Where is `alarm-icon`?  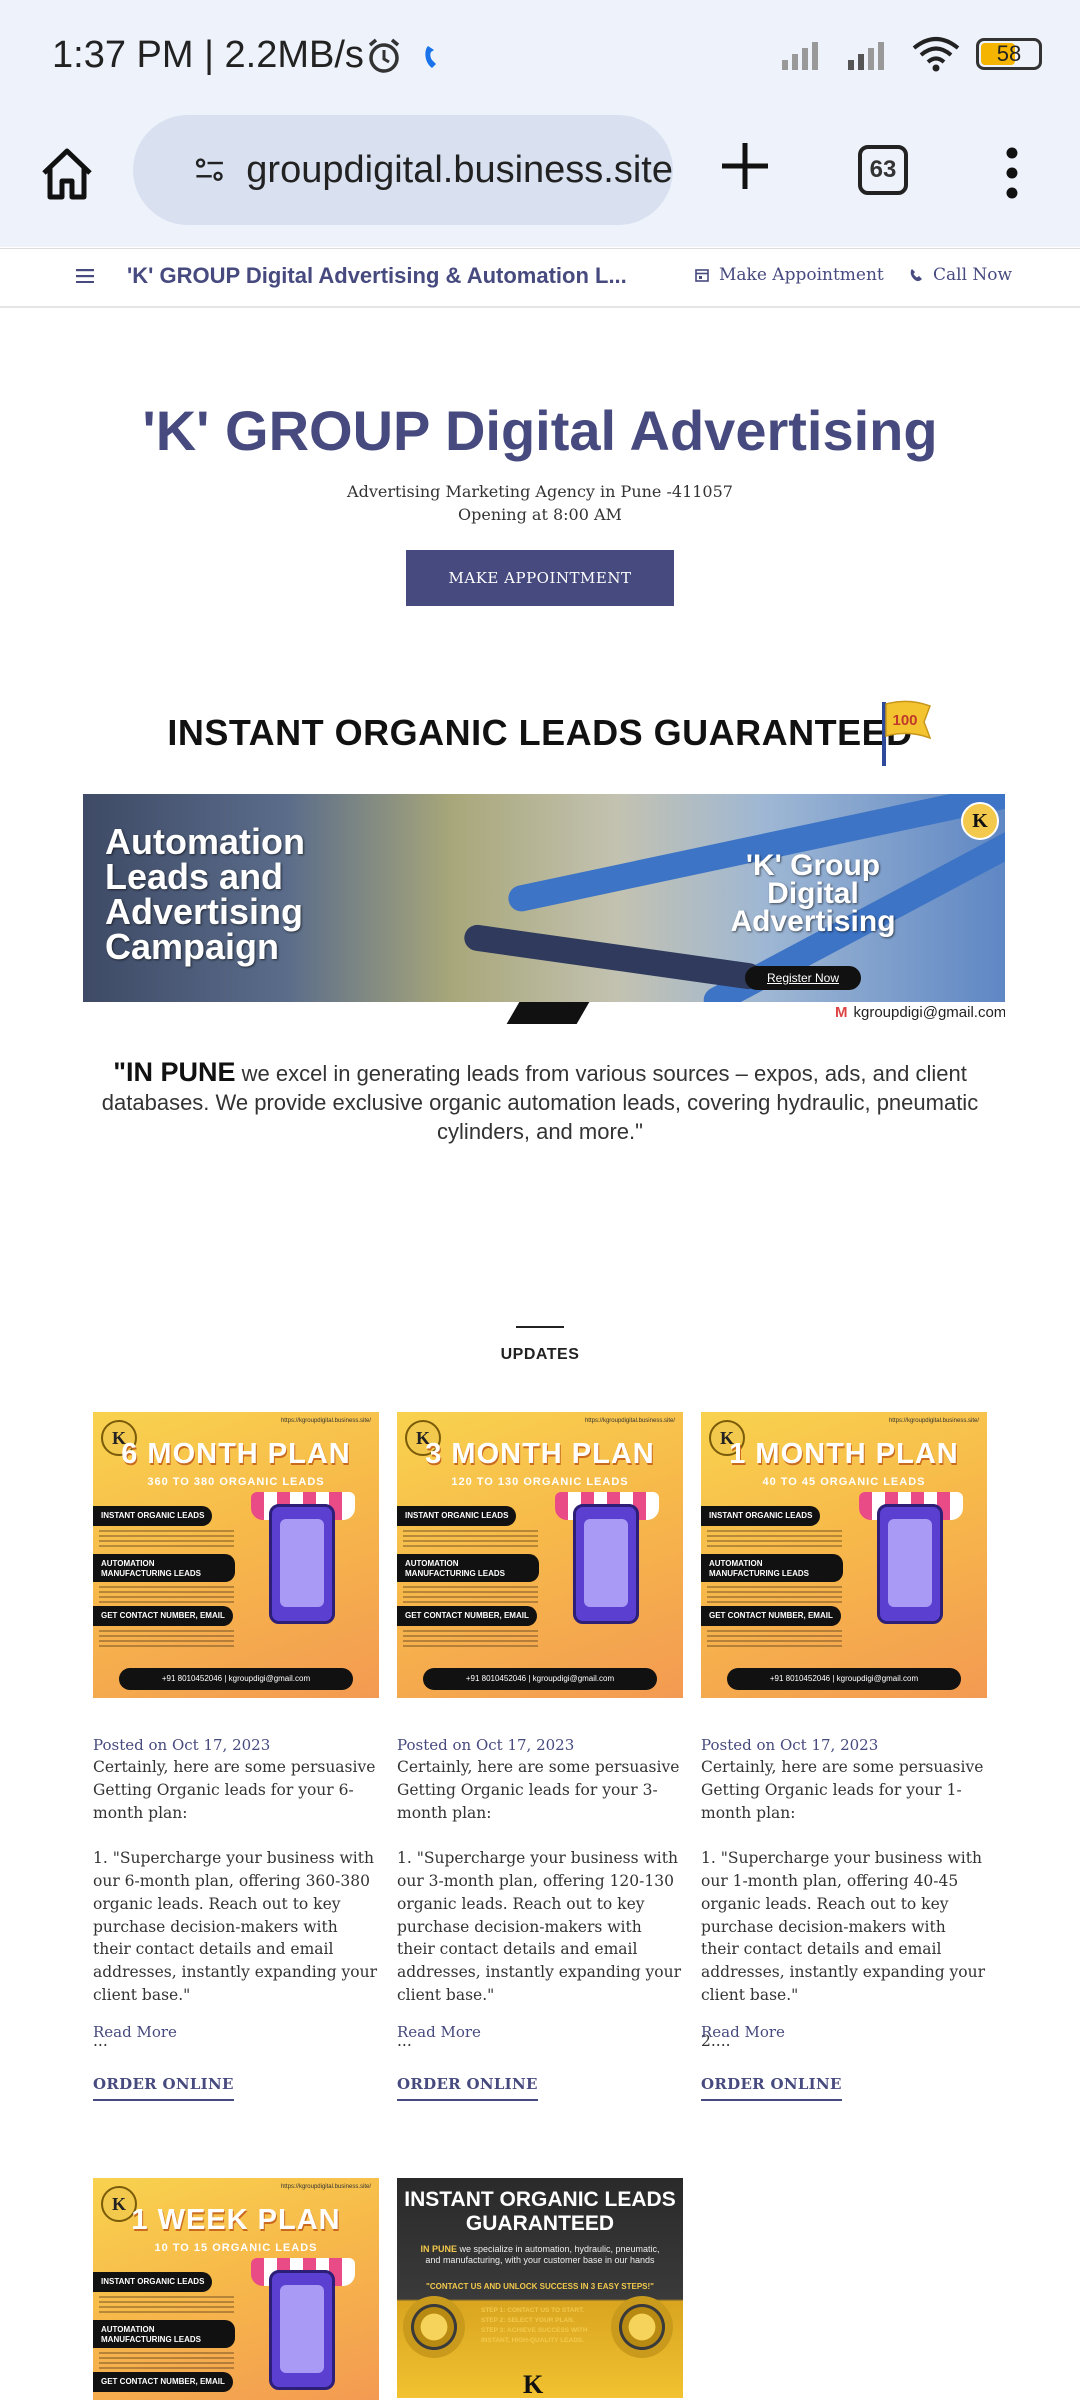 alarm-icon is located at coordinates (384, 55).